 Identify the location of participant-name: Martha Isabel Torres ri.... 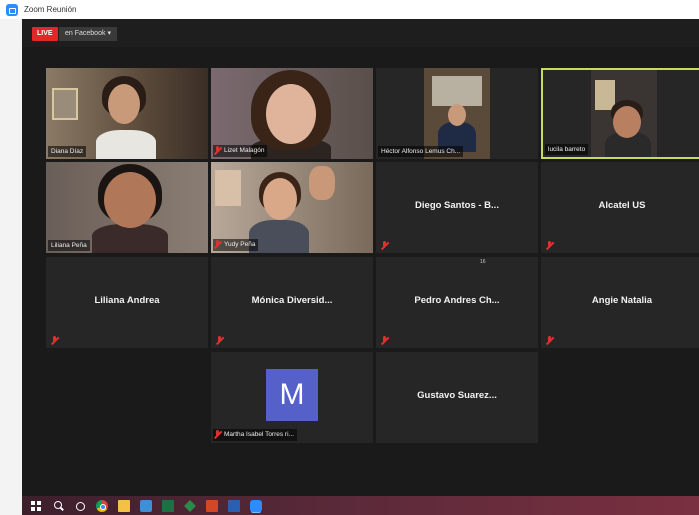
(259, 434).